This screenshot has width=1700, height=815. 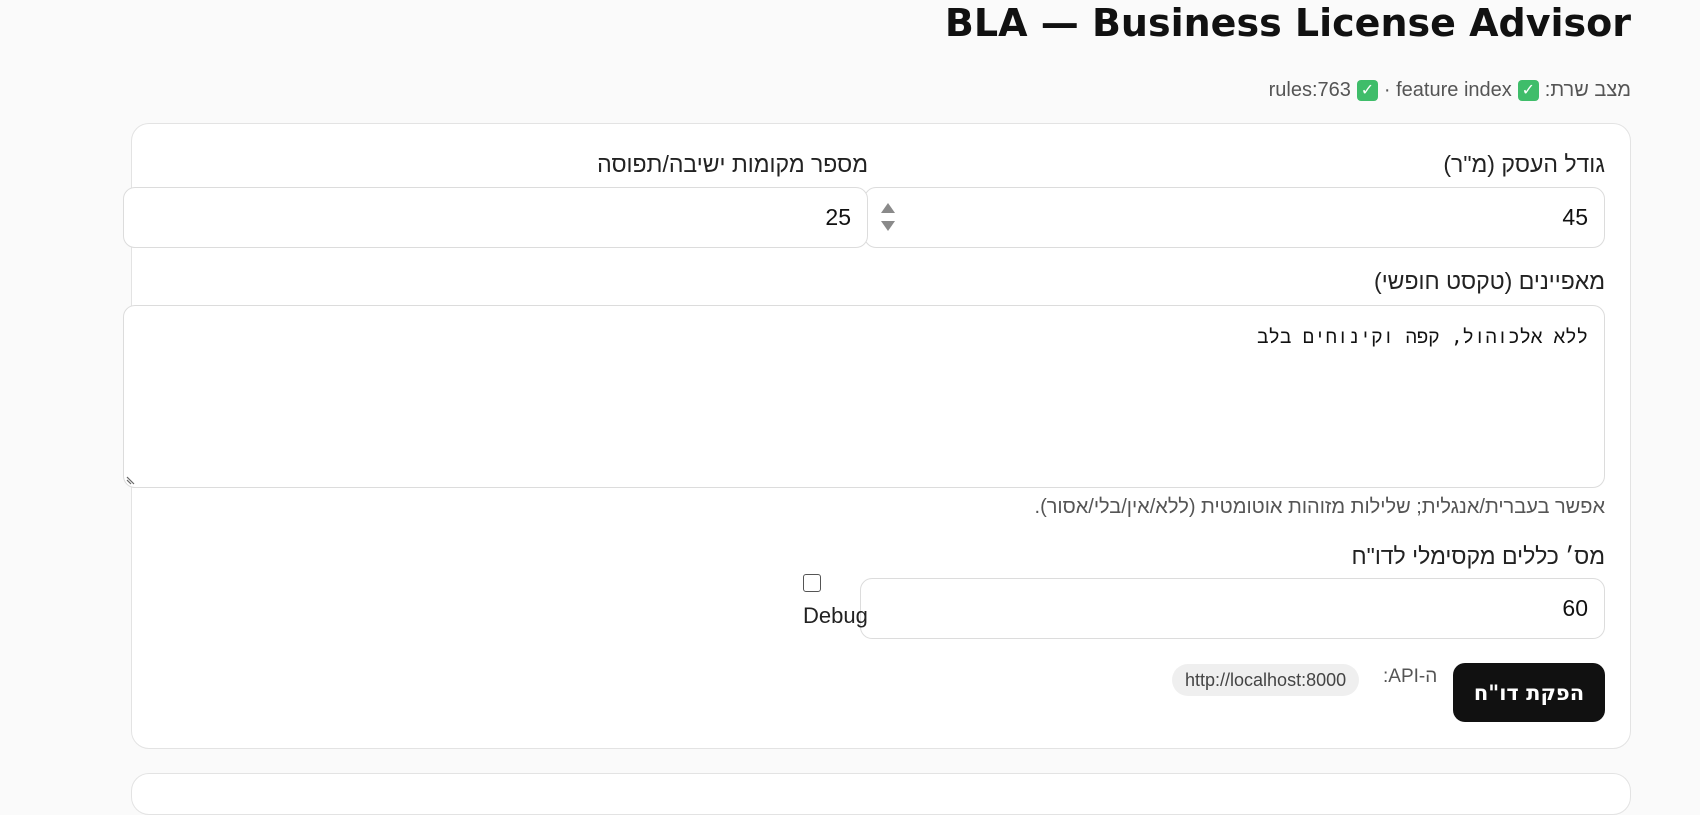 What do you see at coordinates (888, 217) in the screenshot?
I see `number-spinner` at bounding box center [888, 217].